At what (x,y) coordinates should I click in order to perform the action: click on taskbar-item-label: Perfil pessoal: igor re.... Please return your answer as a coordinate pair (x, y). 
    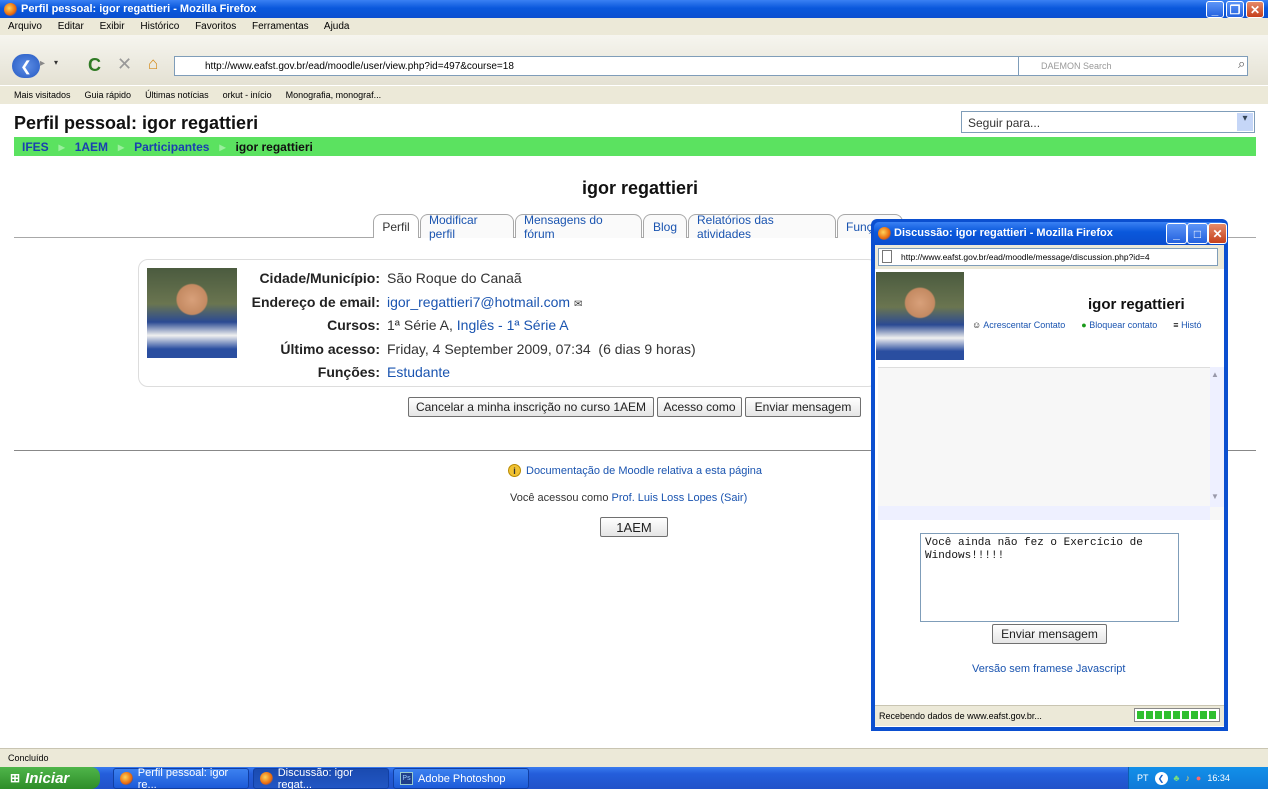
    Looking at the image, I should click on (183, 777).